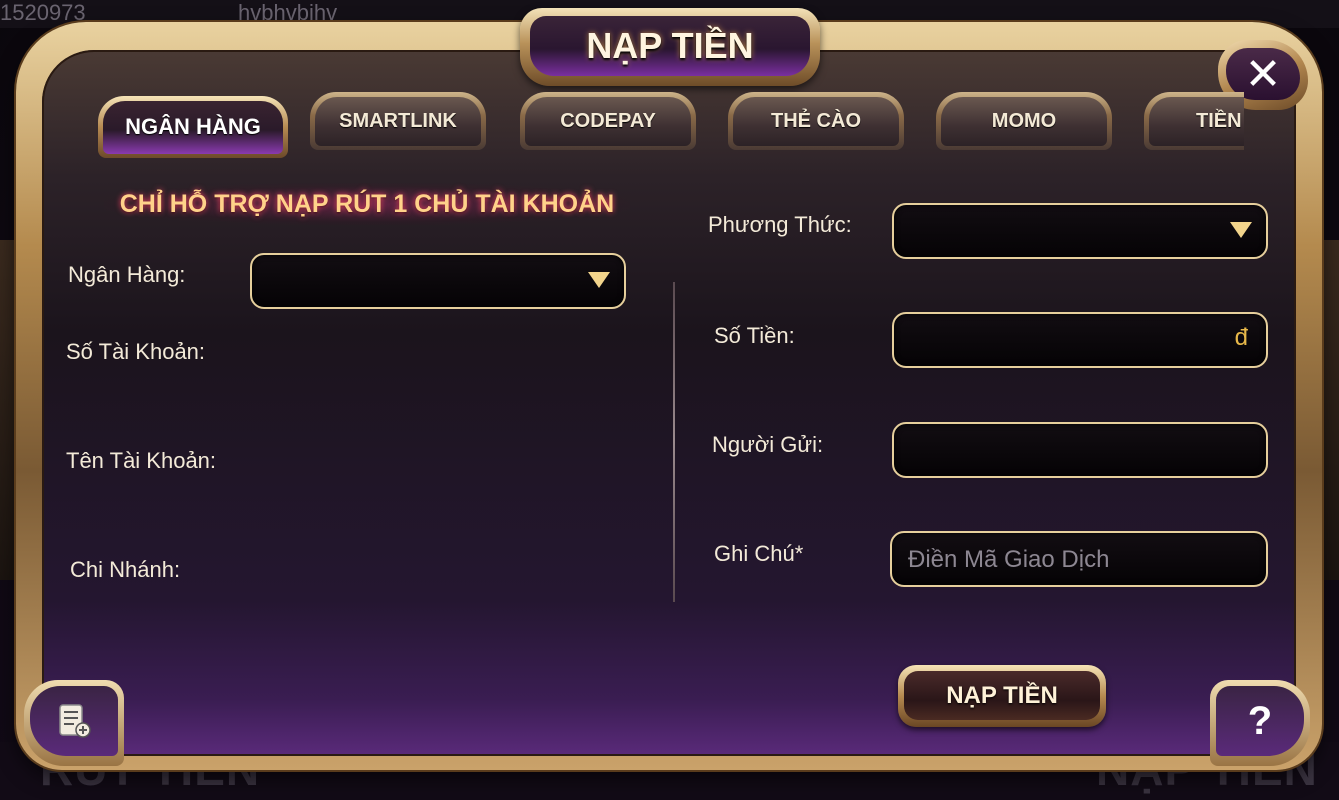 Image resolution: width=1339 pixels, height=800 pixels. I want to click on note-label: Ghi Chú*, so click(759, 553).